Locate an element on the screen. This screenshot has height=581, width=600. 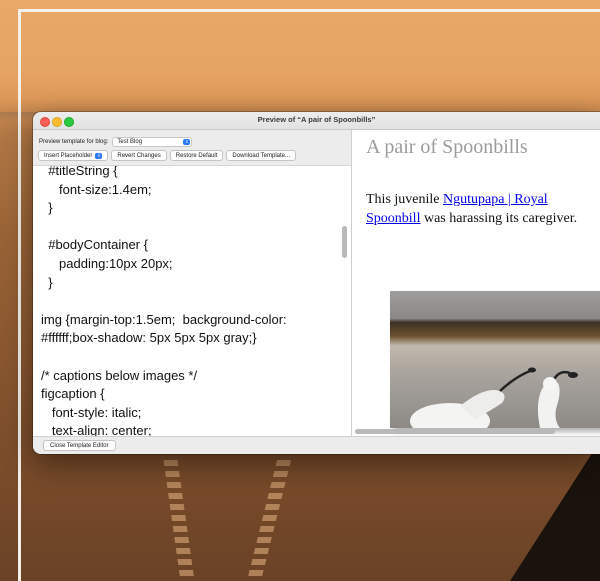
spoonbills-photo is located at coordinates (495, 359).